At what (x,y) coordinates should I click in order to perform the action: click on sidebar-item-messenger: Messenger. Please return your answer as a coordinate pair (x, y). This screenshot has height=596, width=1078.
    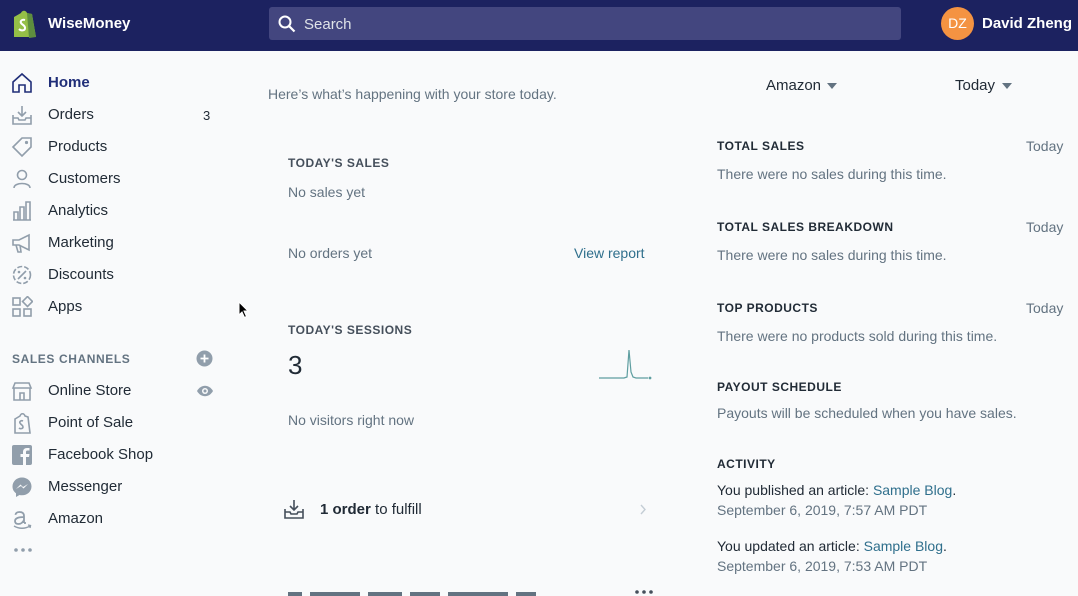
    Looking at the image, I should click on (115, 487).